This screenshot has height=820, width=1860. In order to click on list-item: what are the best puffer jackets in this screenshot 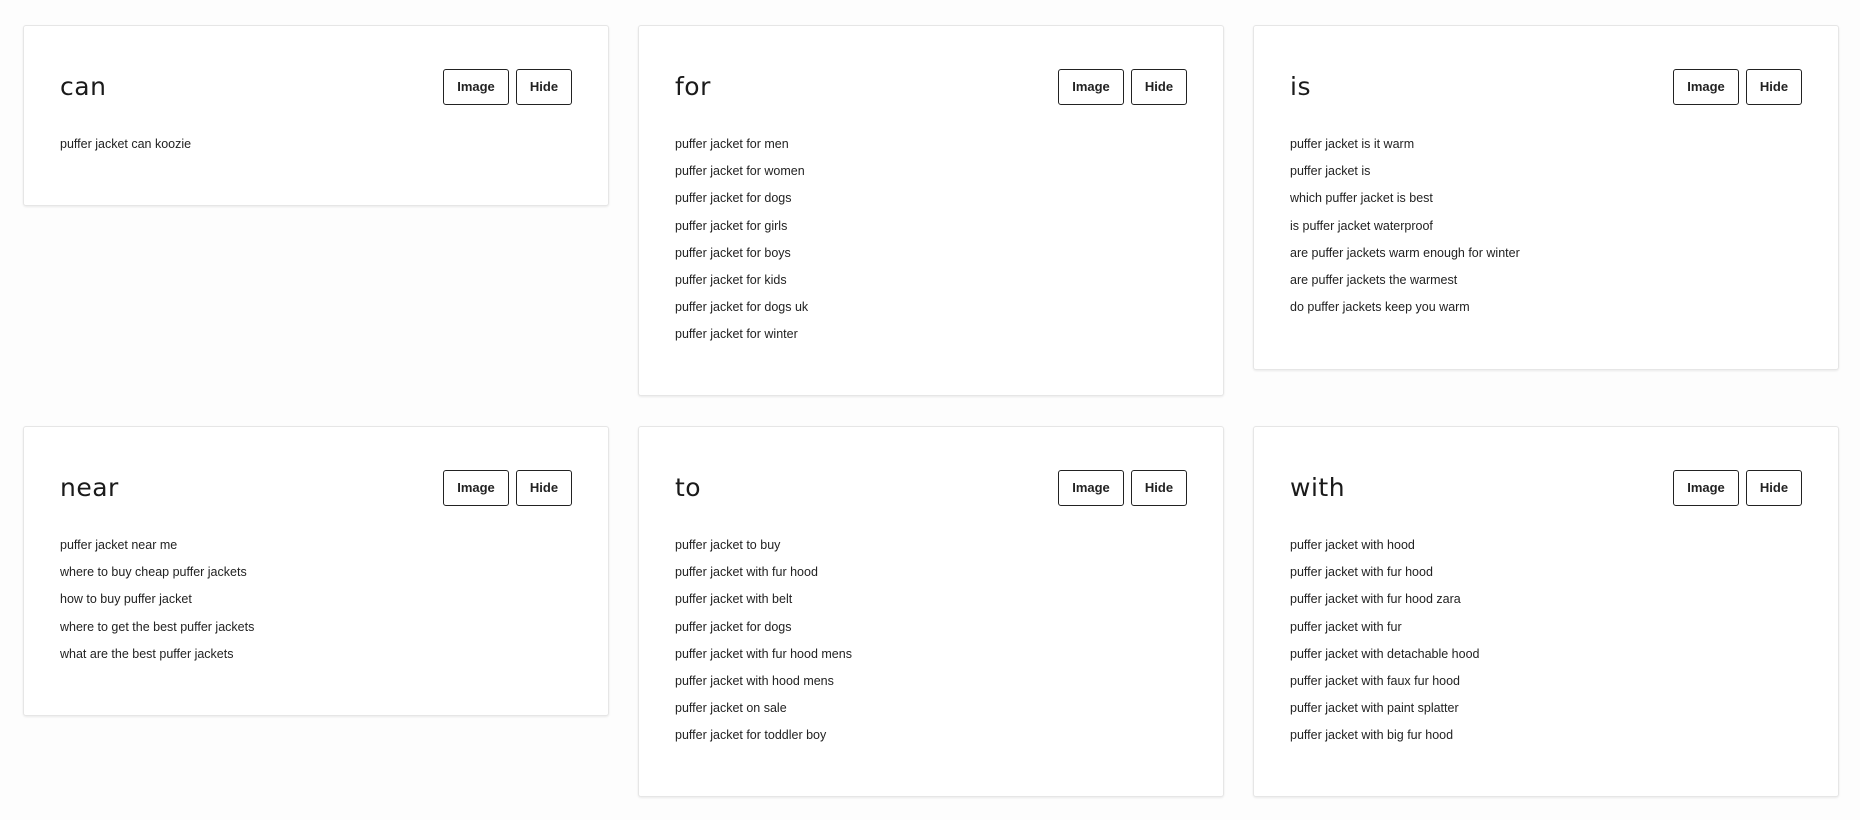, I will do `click(147, 653)`.